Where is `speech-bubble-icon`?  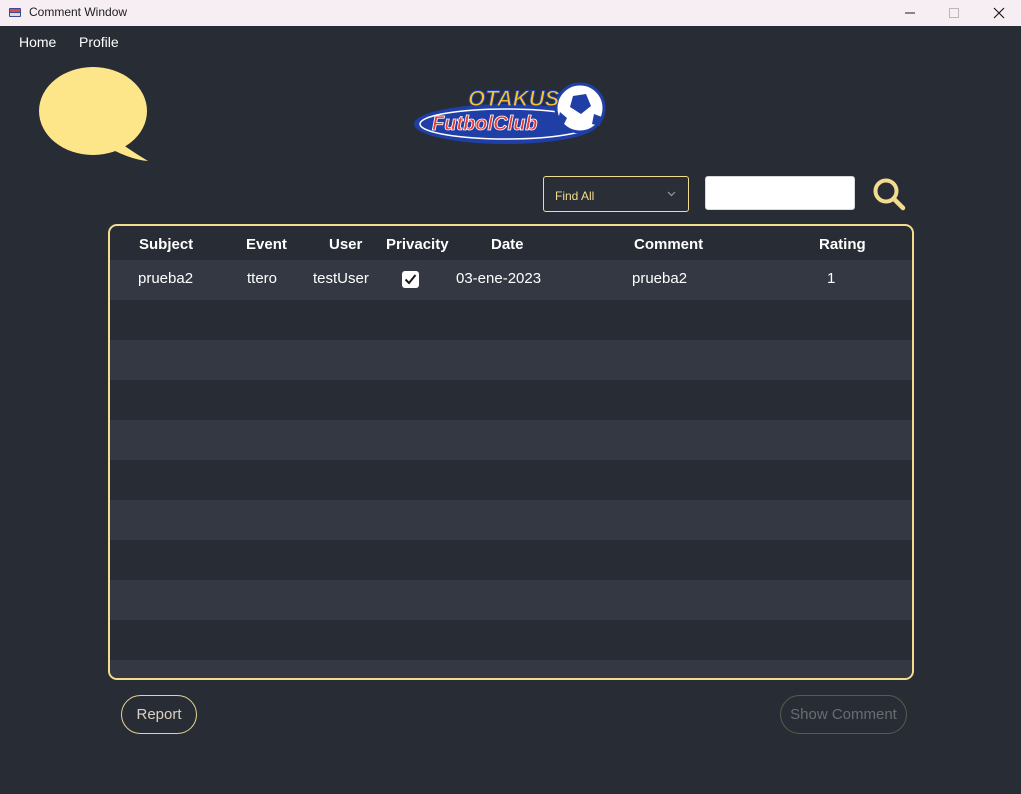
speech-bubble-icon is located at coordinates (93, 114).